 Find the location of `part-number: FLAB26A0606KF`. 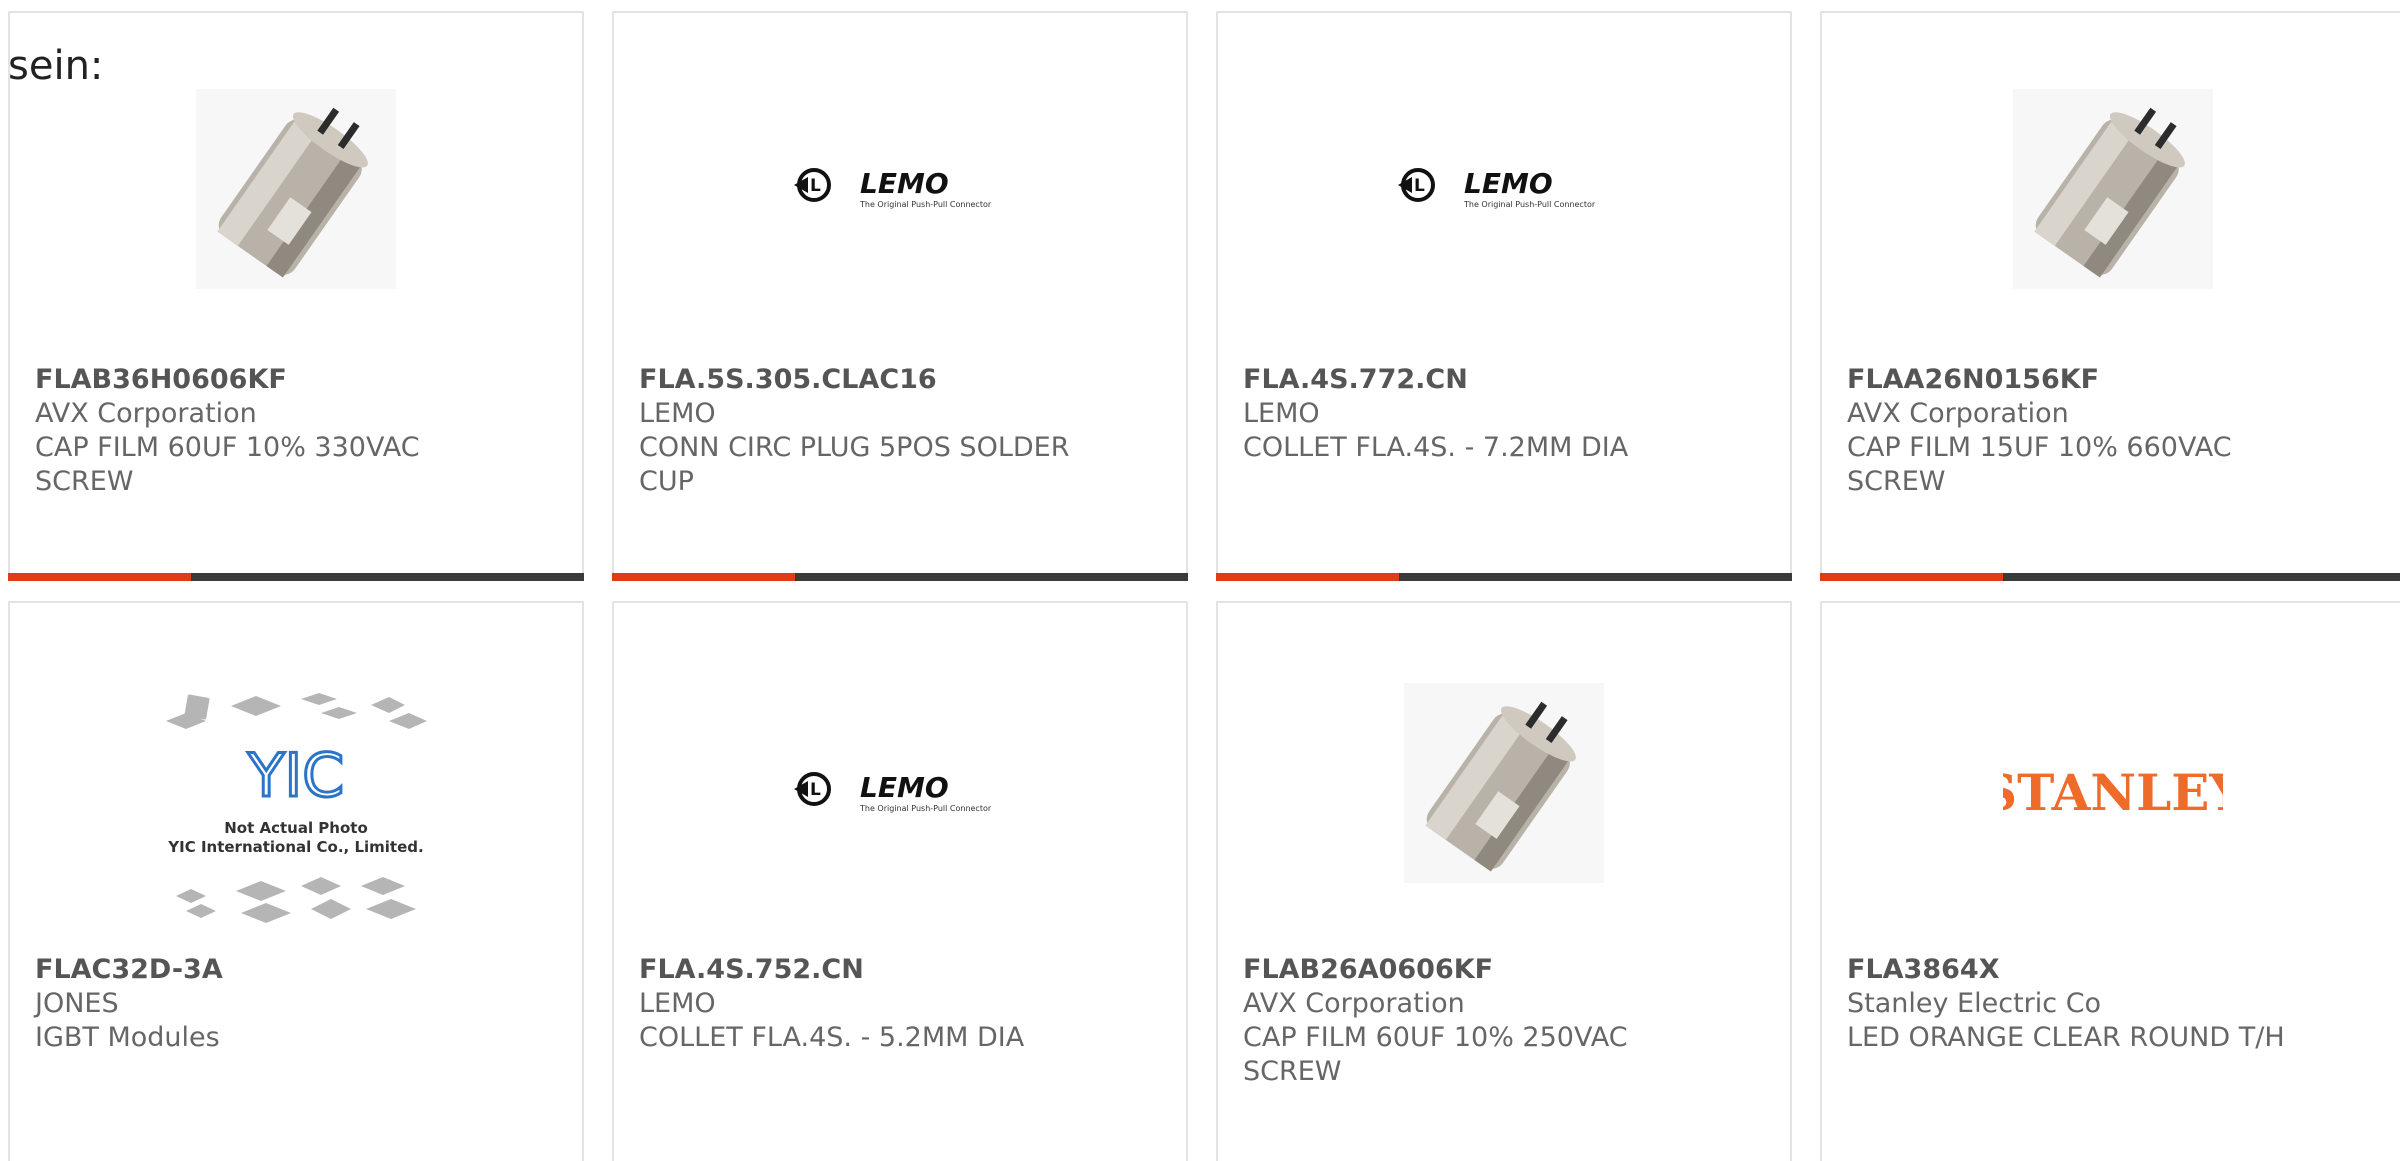

part-number: FLAB26A0606KF is located at coordinates (1473, 970).